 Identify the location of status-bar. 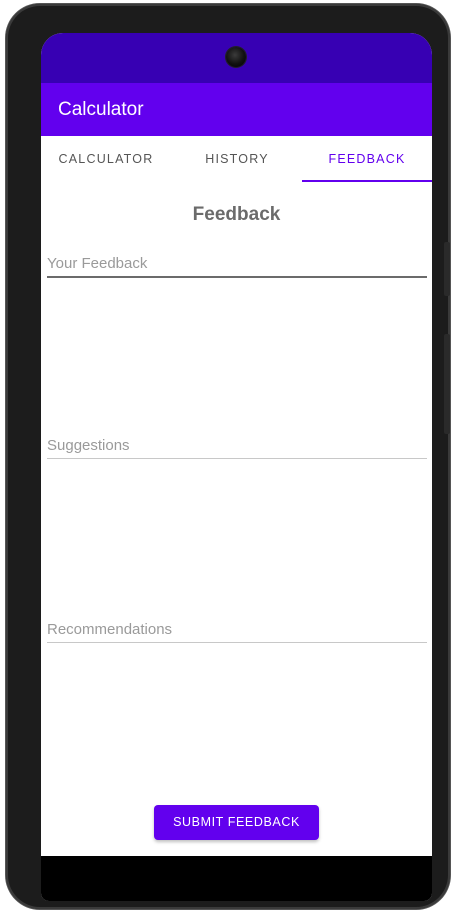
(236, 58).